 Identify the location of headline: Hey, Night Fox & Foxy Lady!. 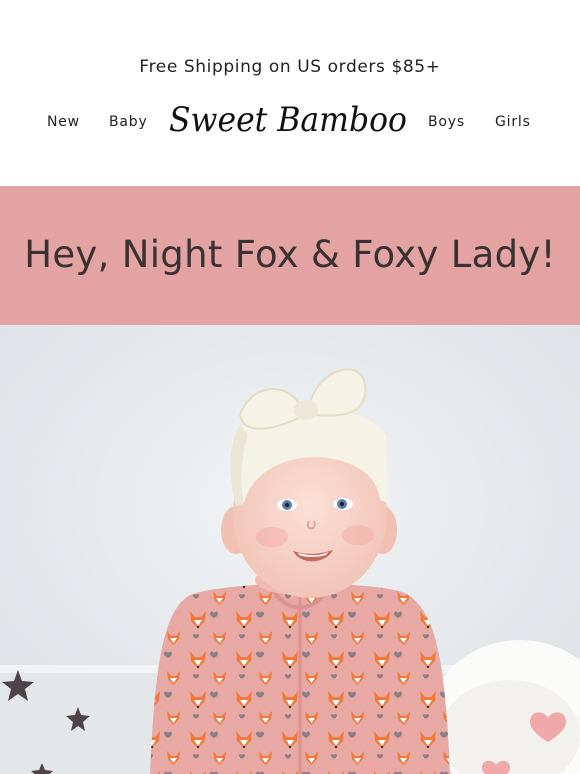
(290, 254).